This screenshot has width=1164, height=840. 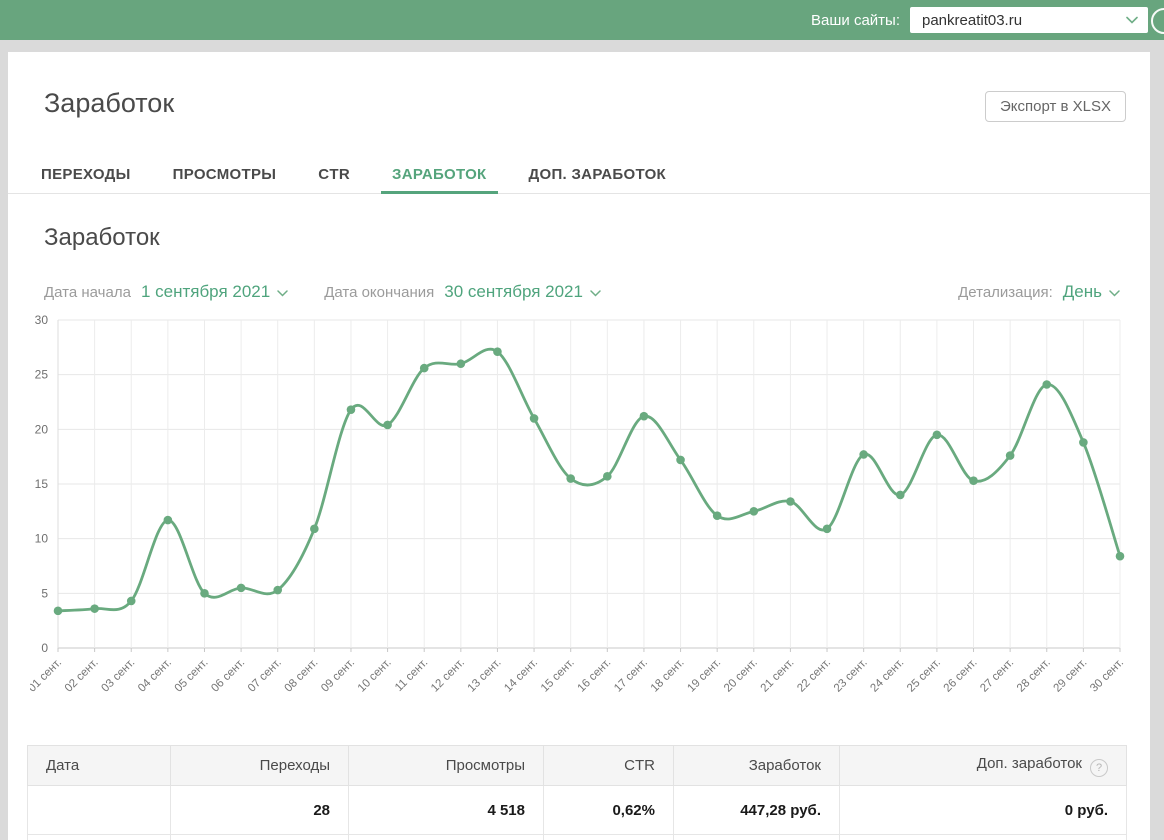 What do you see at coordinates (42, 375) in the screenshot?
I see `svg-text: 25` at bounding box center [42, 375].